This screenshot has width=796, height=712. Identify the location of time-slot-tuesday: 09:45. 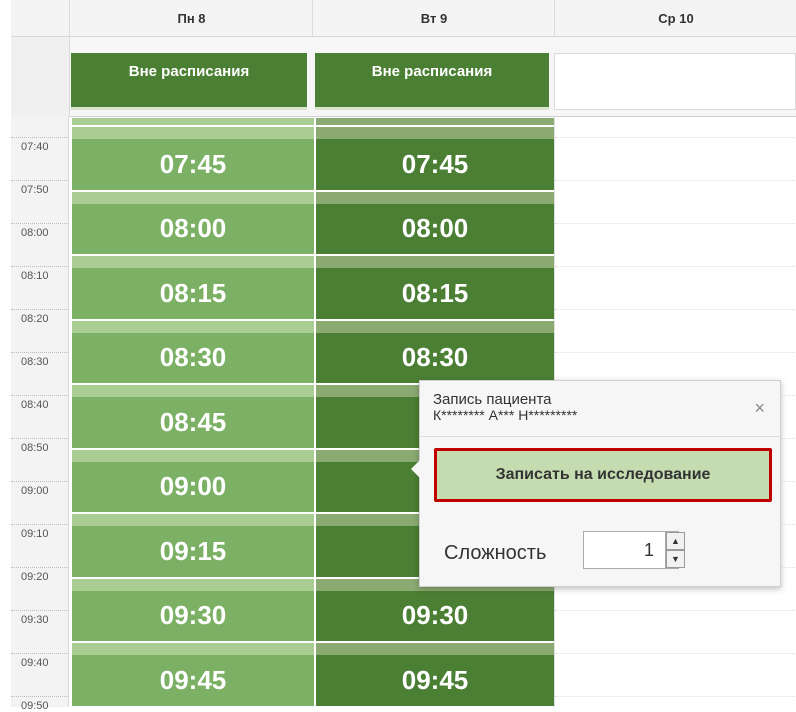
(435, 680).